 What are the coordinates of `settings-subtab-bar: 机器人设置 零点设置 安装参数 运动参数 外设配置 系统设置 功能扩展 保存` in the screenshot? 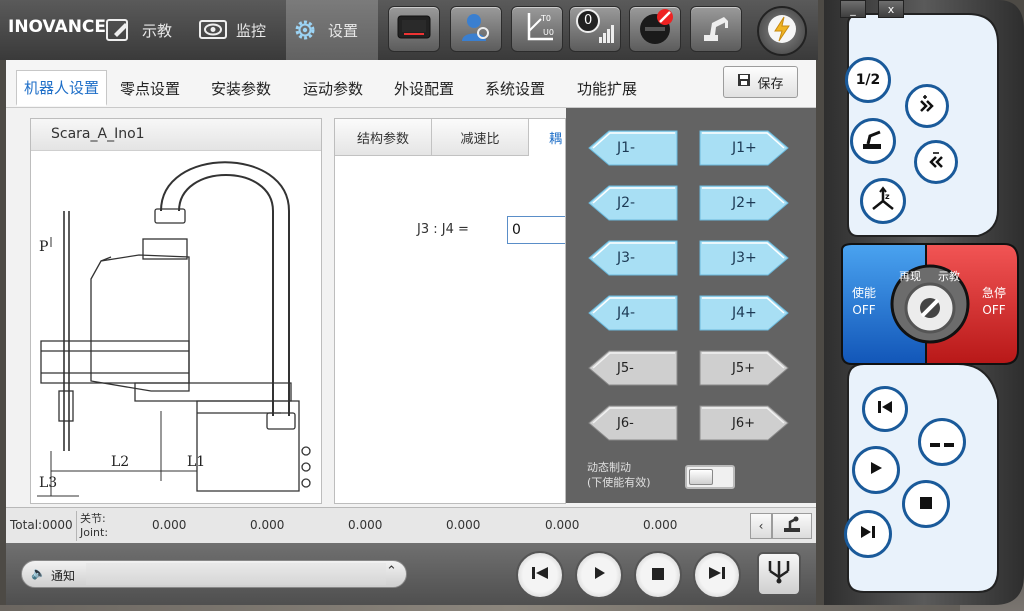 It's located at (411, 84).